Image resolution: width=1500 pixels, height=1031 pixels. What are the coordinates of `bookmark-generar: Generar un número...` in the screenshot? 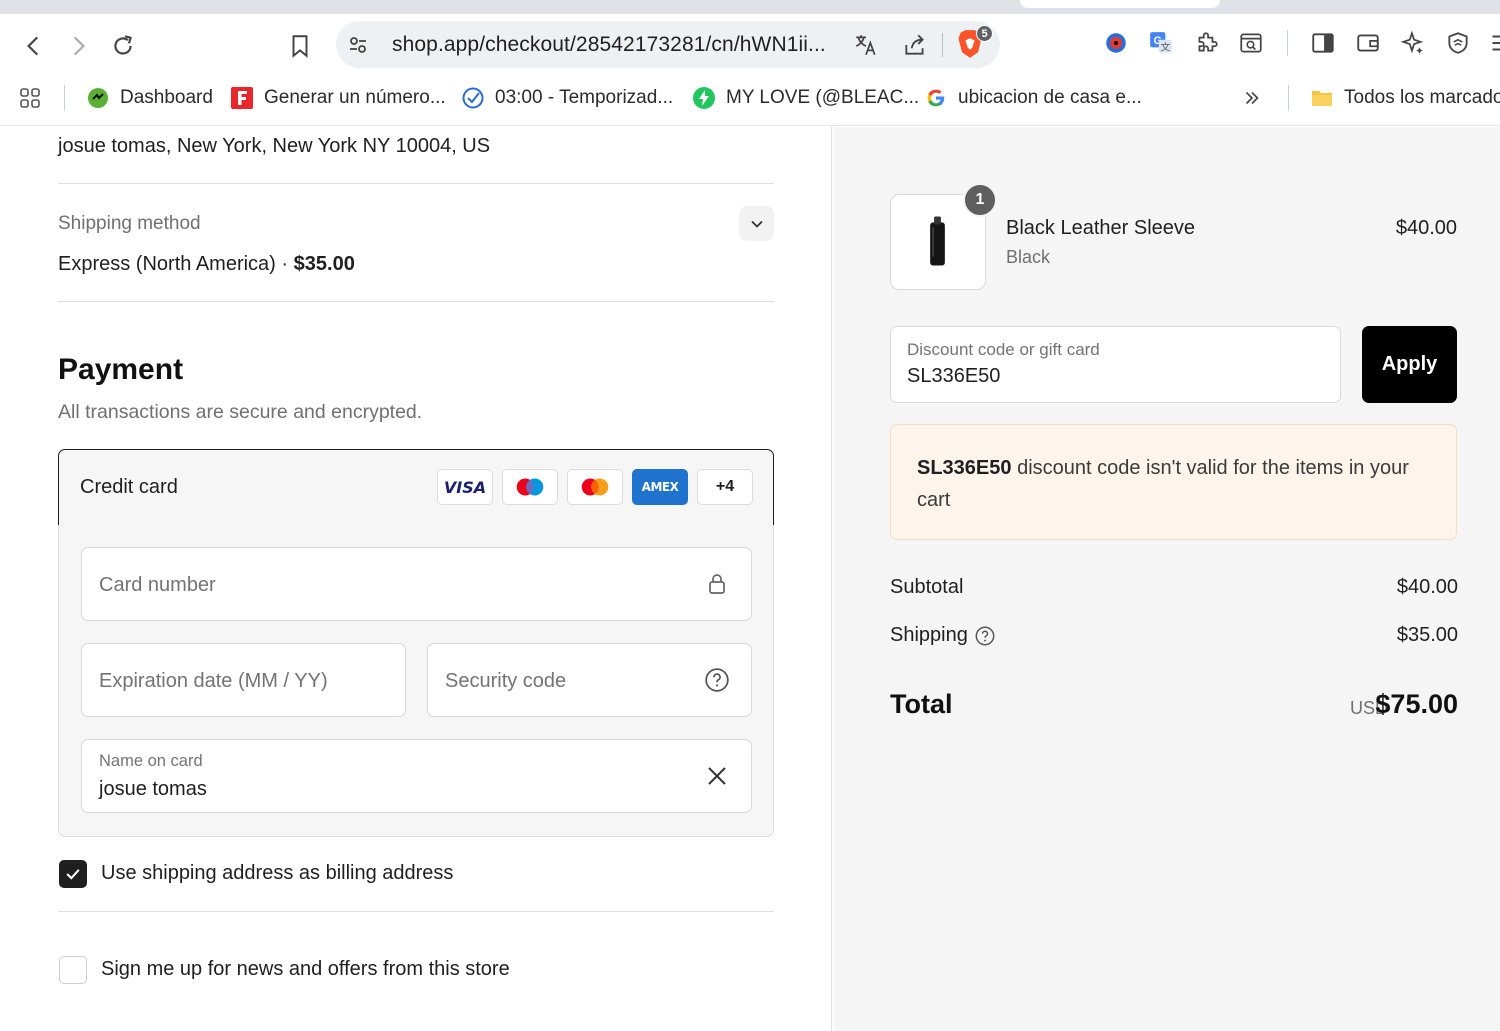 It's located at (338, 98).